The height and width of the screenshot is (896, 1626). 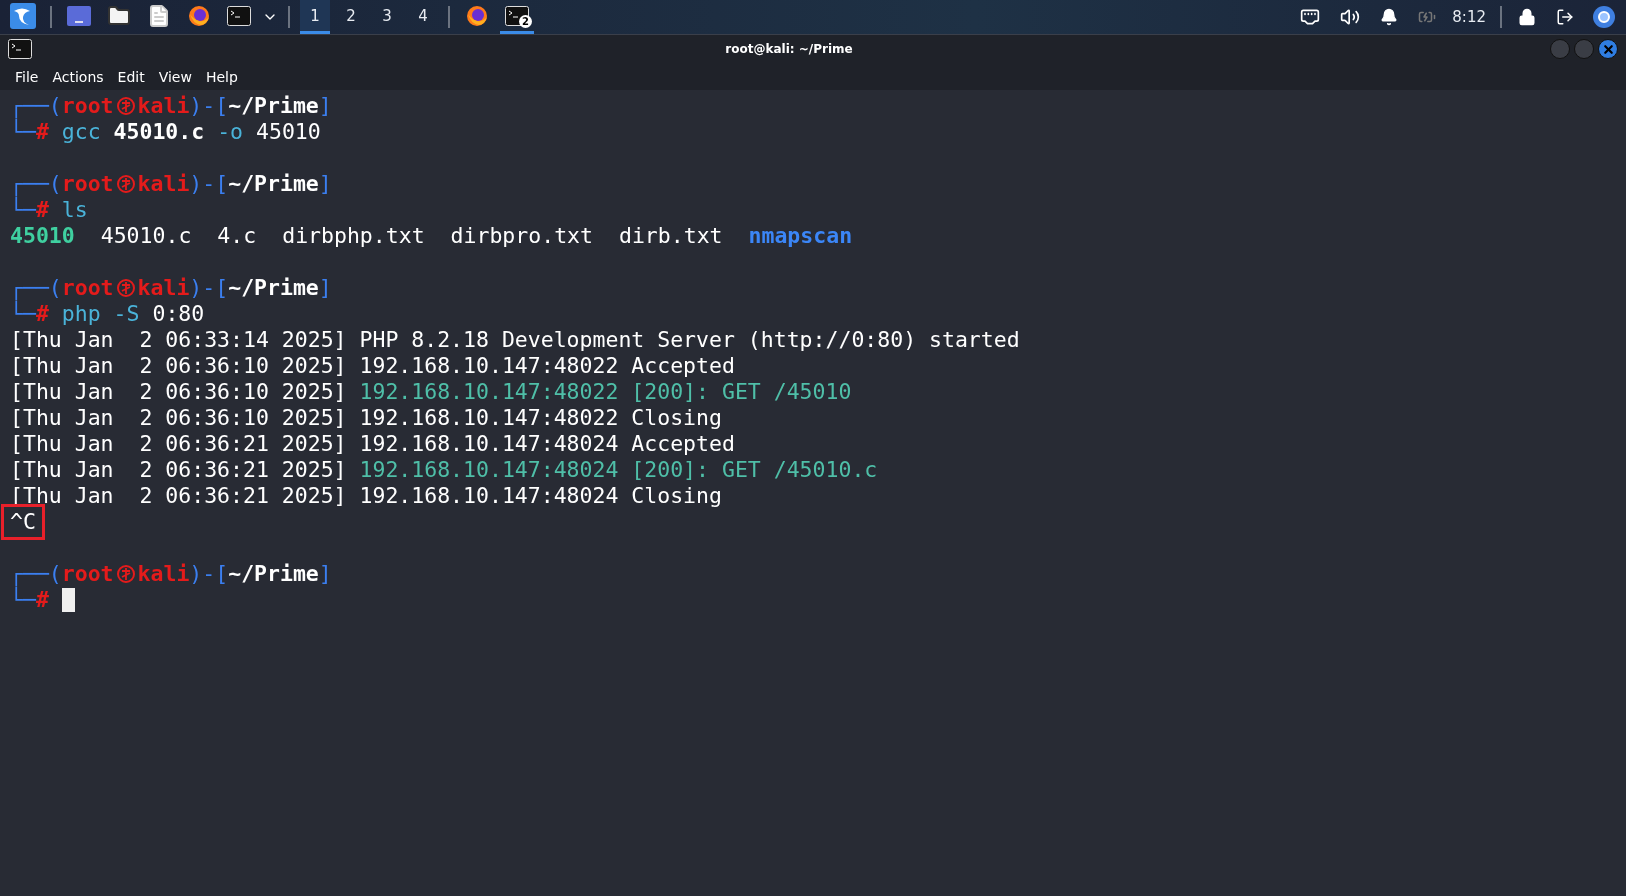 I want to click on workspace-tab: 2, so click(x=351, y=17).